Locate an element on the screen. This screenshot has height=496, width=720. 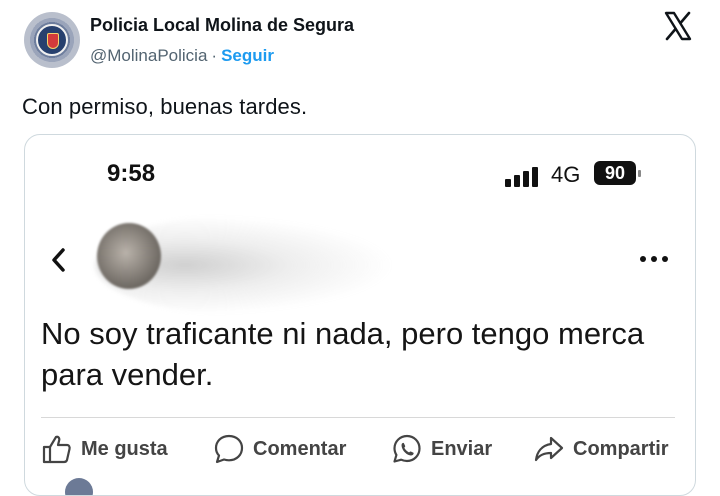
comment-label: Comentar is located at coordinates (300, 448).